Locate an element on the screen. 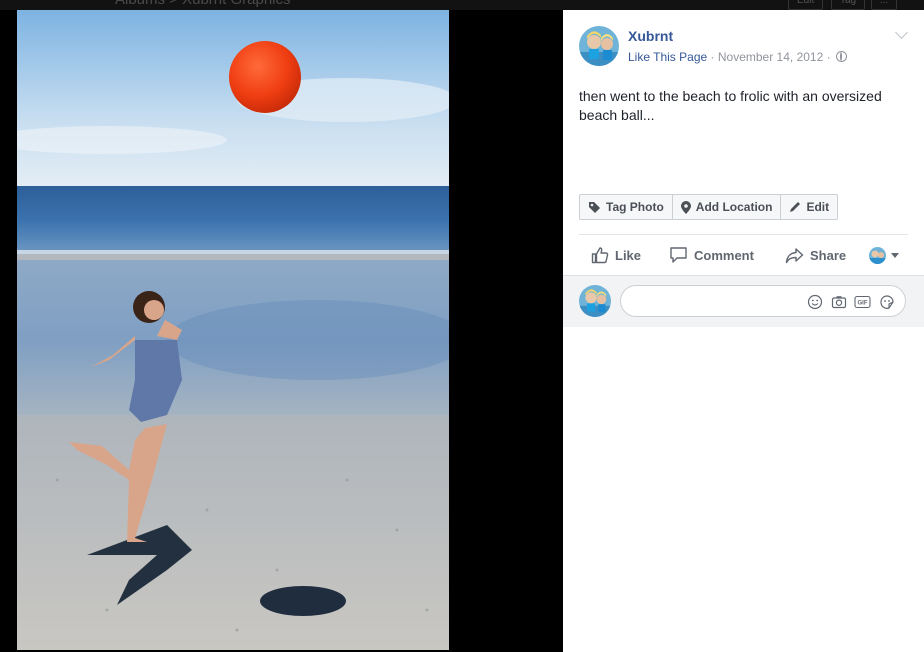 The image size is (924, 652). edit-label: Edit is located at coordinates (818, 207).